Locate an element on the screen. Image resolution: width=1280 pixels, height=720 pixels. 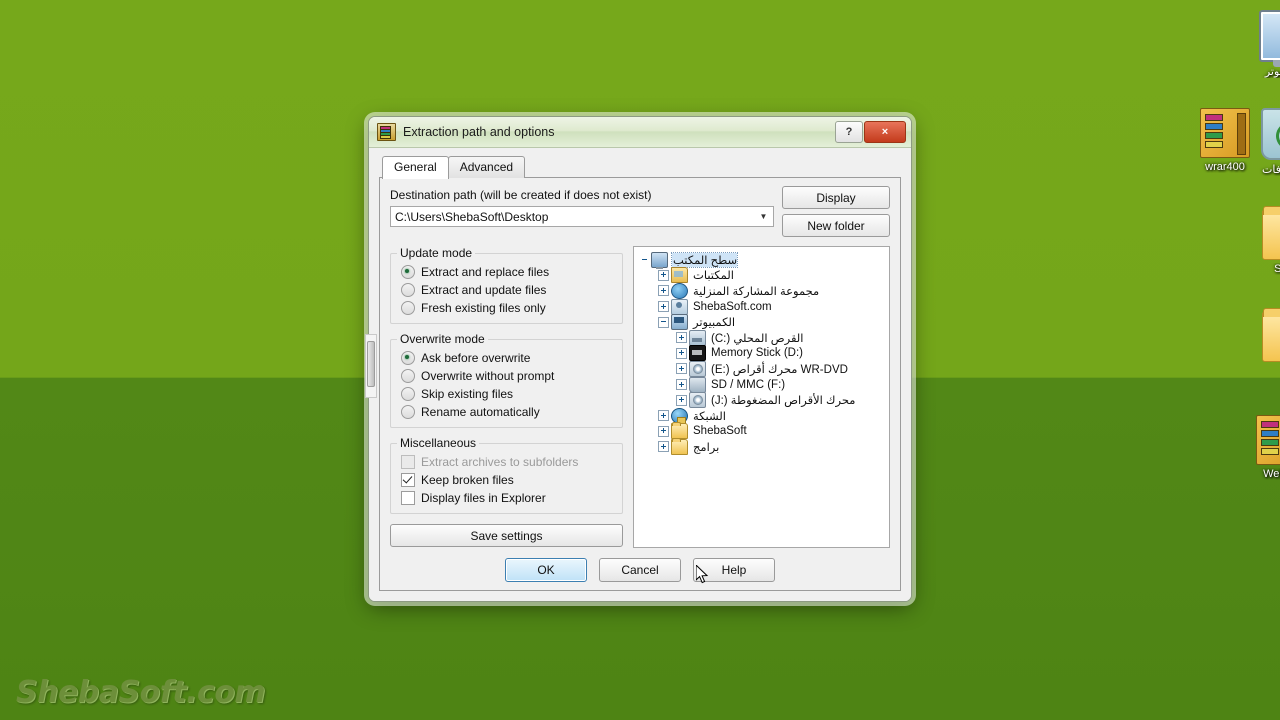
recycle-bin-icon is located at coordinates (1270, 134).